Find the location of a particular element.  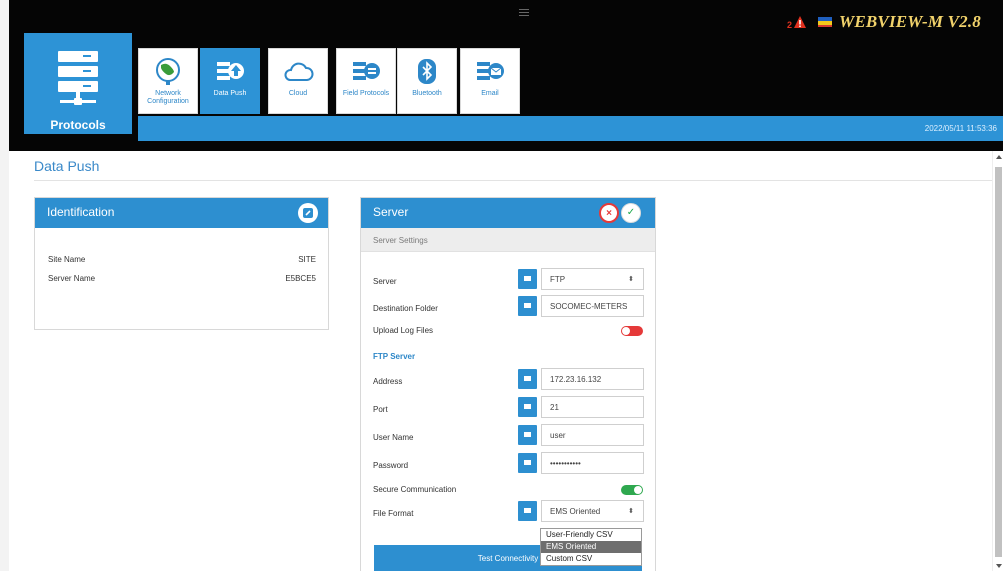

tab-network-configuration: Network Configuration is located at coordinates (168, 81).